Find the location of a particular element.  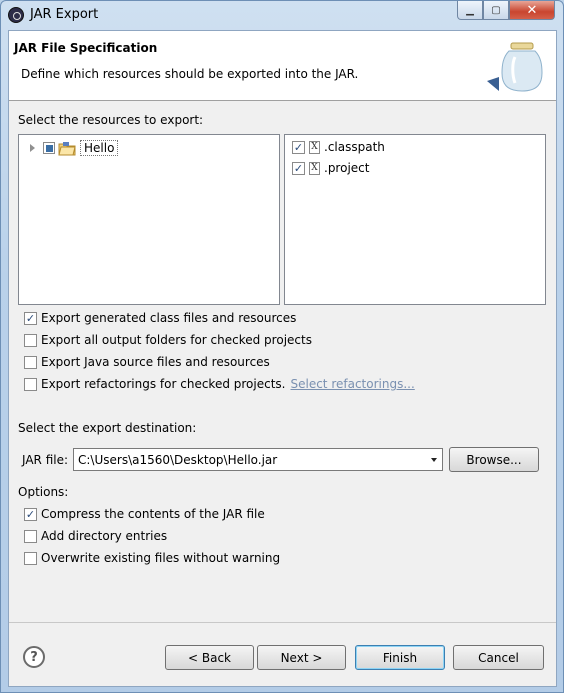

project-checkbox: ✓ is located at coordinates (298, 168).